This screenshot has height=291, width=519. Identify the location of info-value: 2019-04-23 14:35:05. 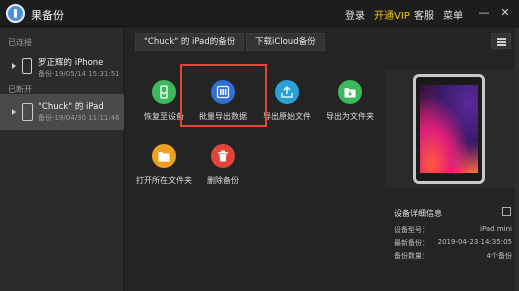
(474, 242).